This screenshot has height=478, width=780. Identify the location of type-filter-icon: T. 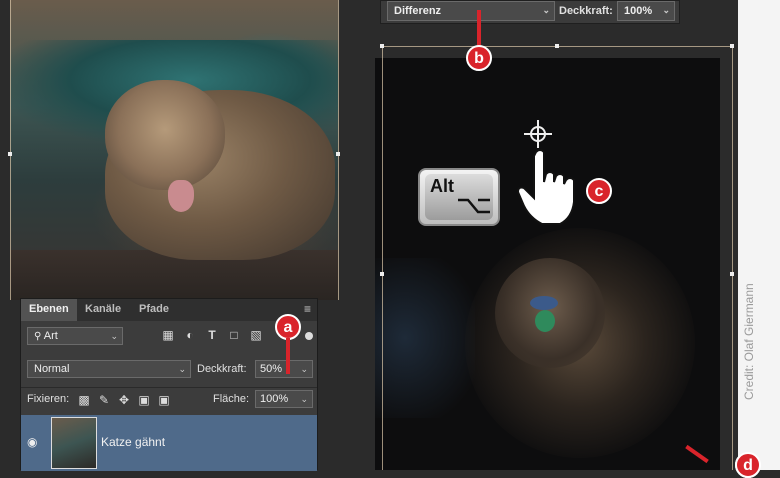
(212, 335).